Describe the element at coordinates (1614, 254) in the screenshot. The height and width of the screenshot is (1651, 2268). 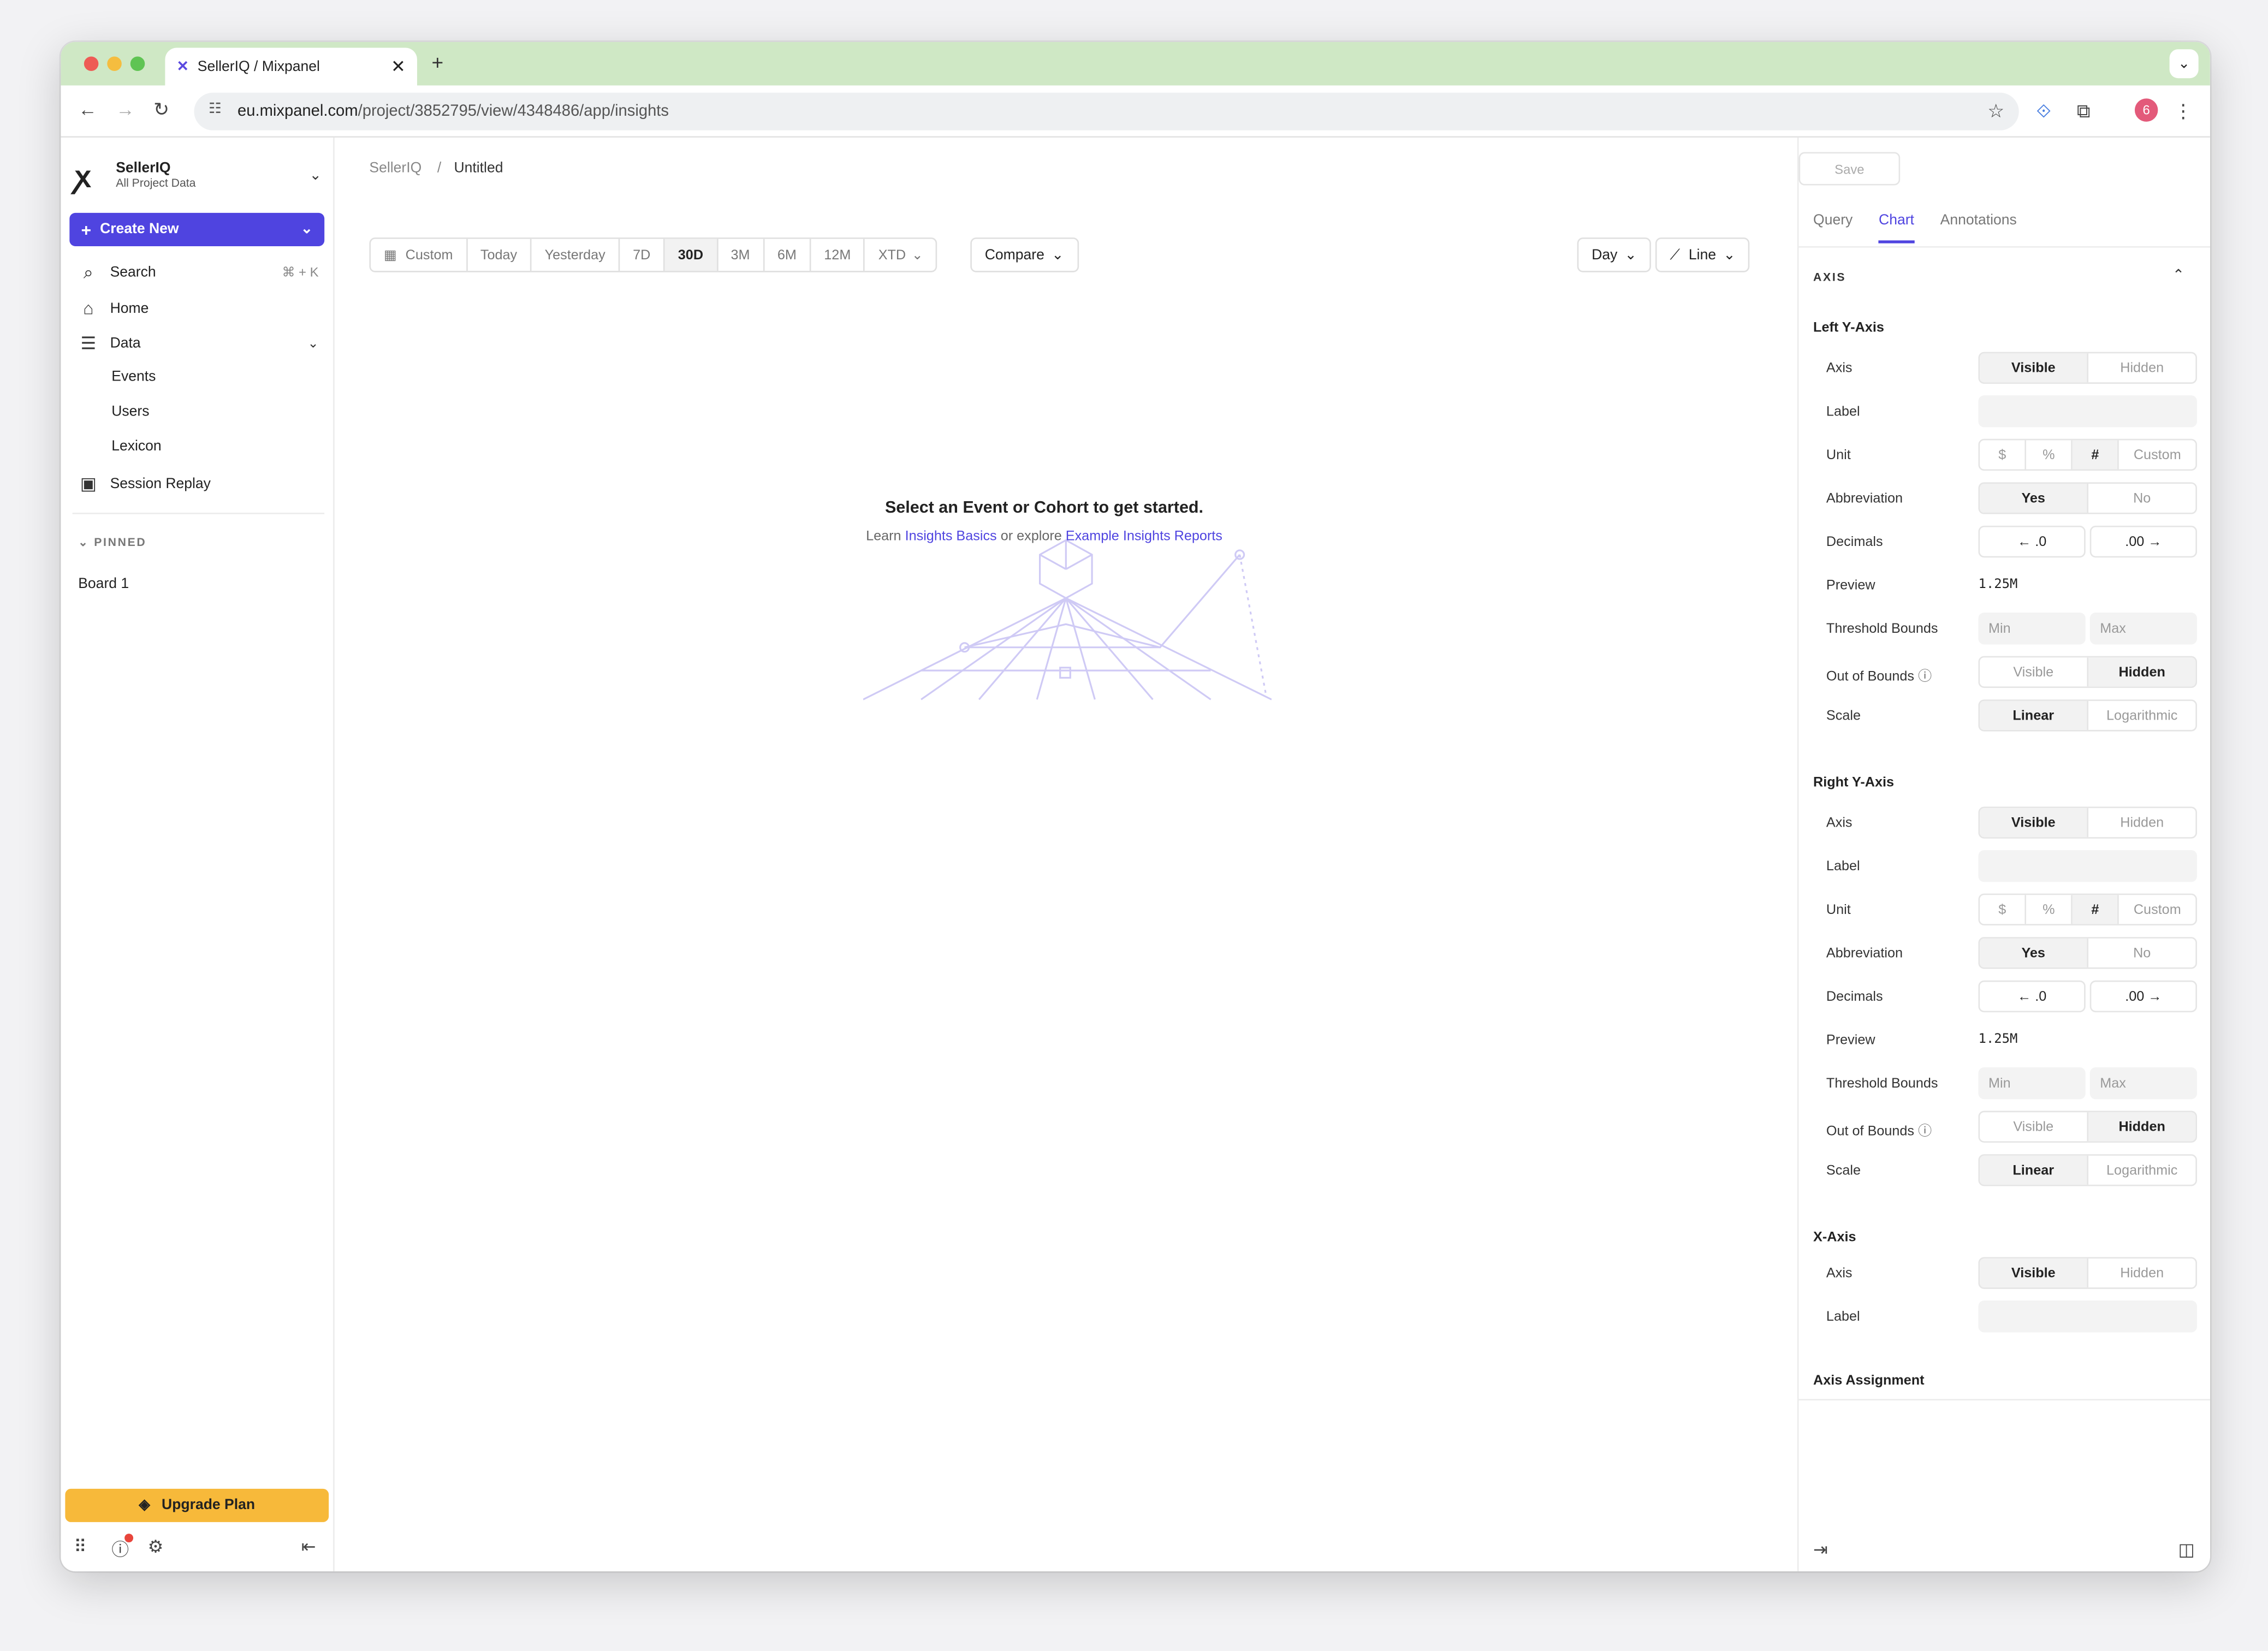
I see `granularity-select: Day ⌄` at that location.